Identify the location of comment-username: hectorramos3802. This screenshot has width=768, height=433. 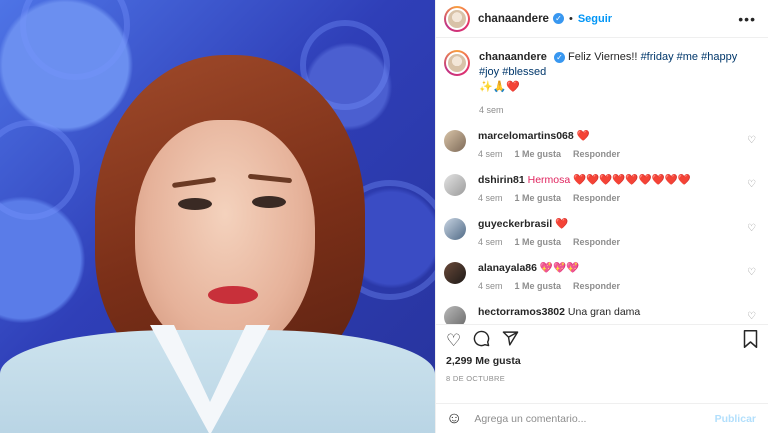
(521, 312).